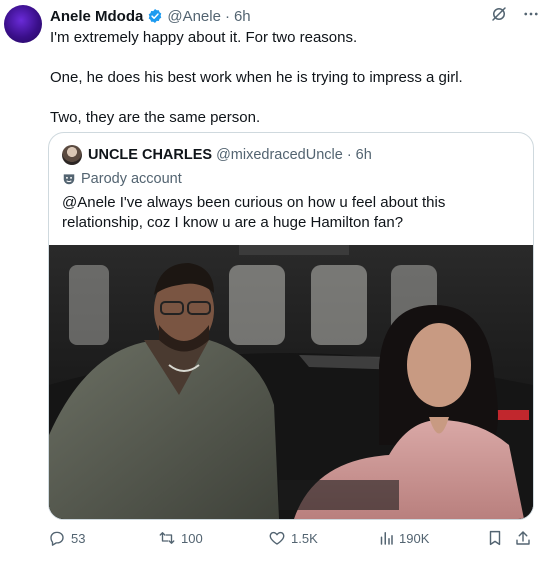  Describe the element at coordinates (96, 16) in the screenshot. I see `author-name: Anele Mdoda` at that location.